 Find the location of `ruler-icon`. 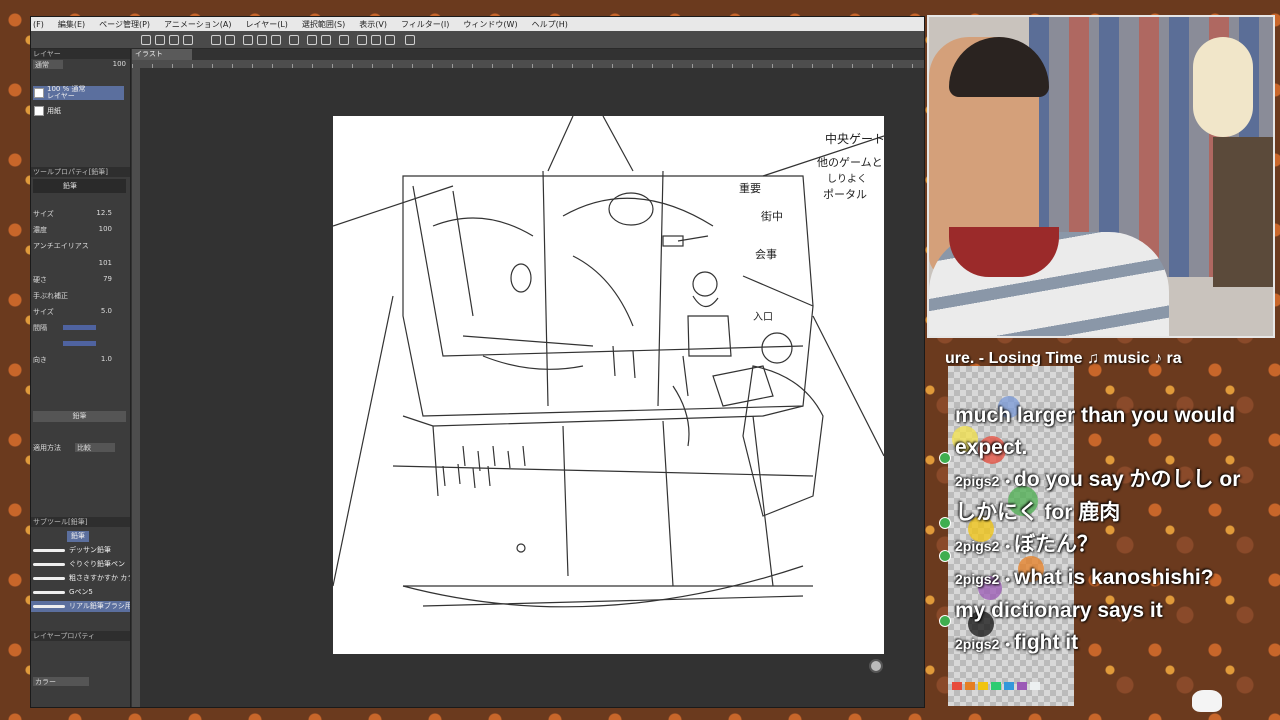

ruler-icon is located at coordinates (390, 40).